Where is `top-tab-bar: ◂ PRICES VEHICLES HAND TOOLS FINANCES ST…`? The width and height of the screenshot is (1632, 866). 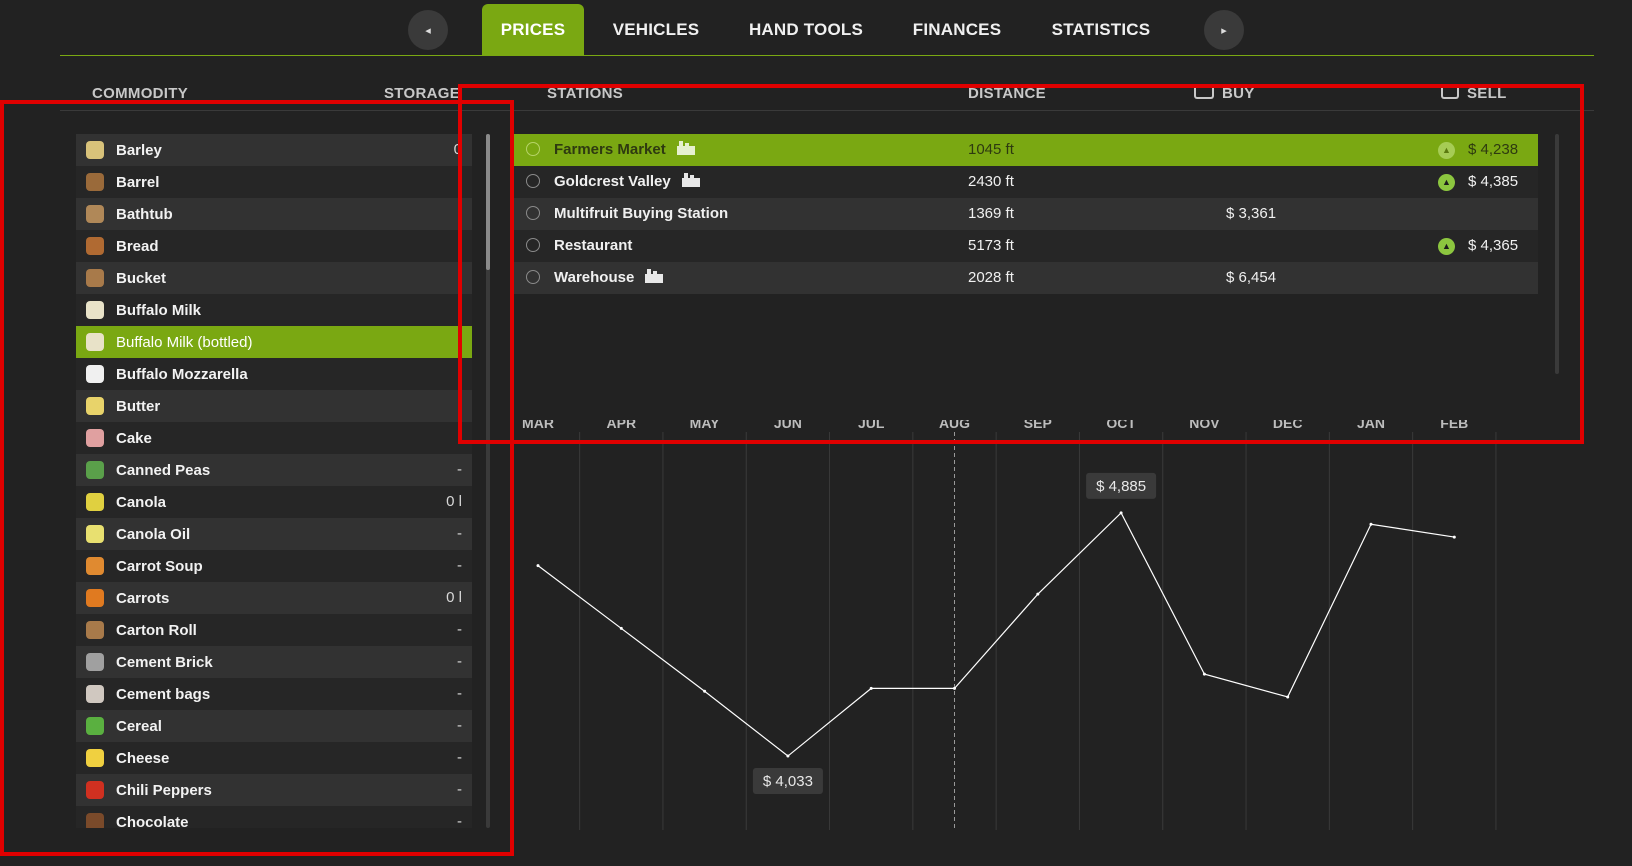 top-tab-bar: ◂ PRICES VEHICLES HAND TOOLS FINANCES ST… is located at coordinates (816, 29).